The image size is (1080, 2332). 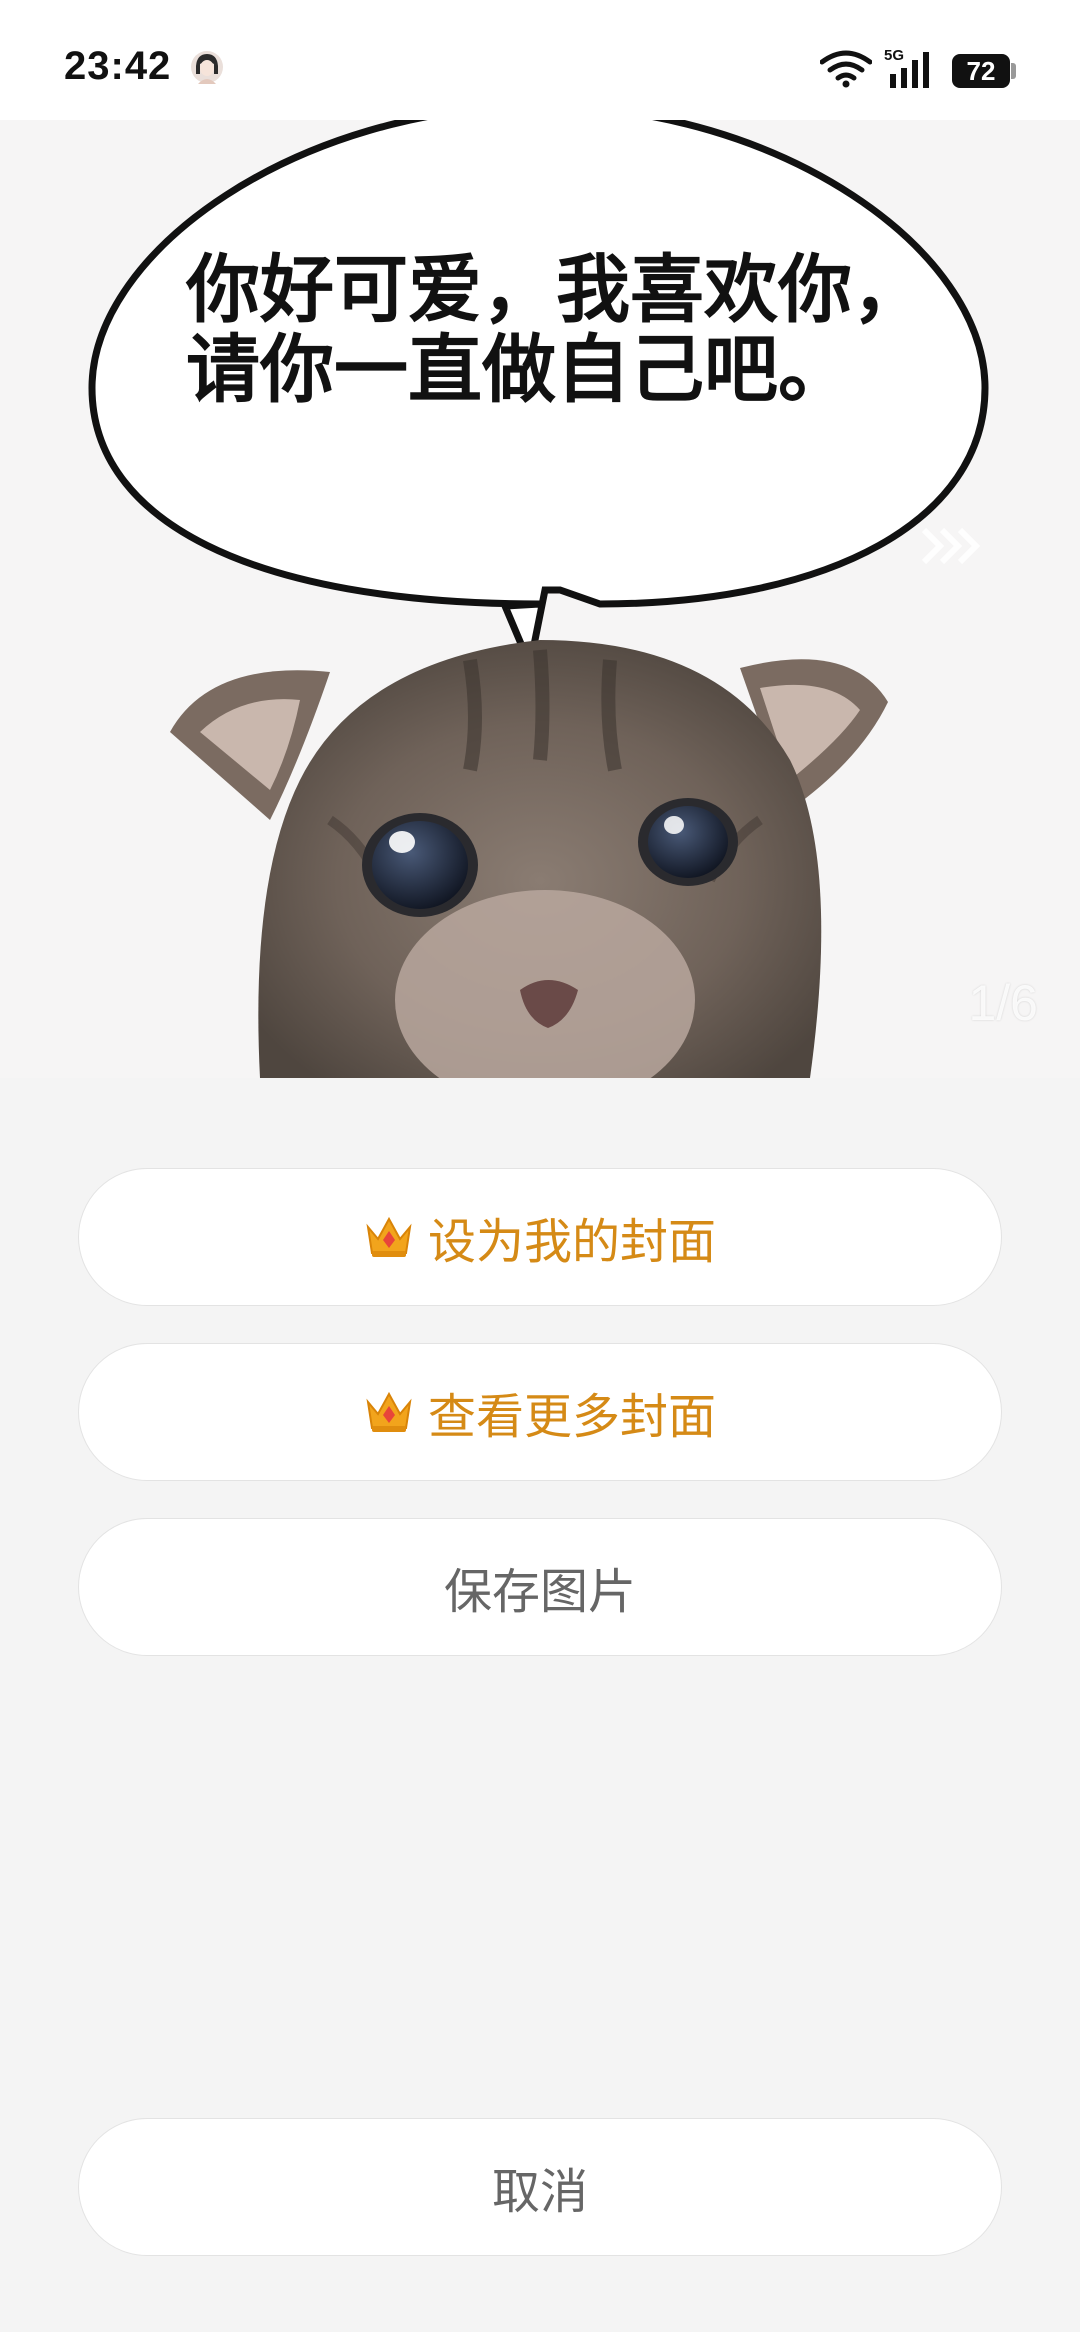 I want to click on network-type: 5G, so click(x=894, y=55).